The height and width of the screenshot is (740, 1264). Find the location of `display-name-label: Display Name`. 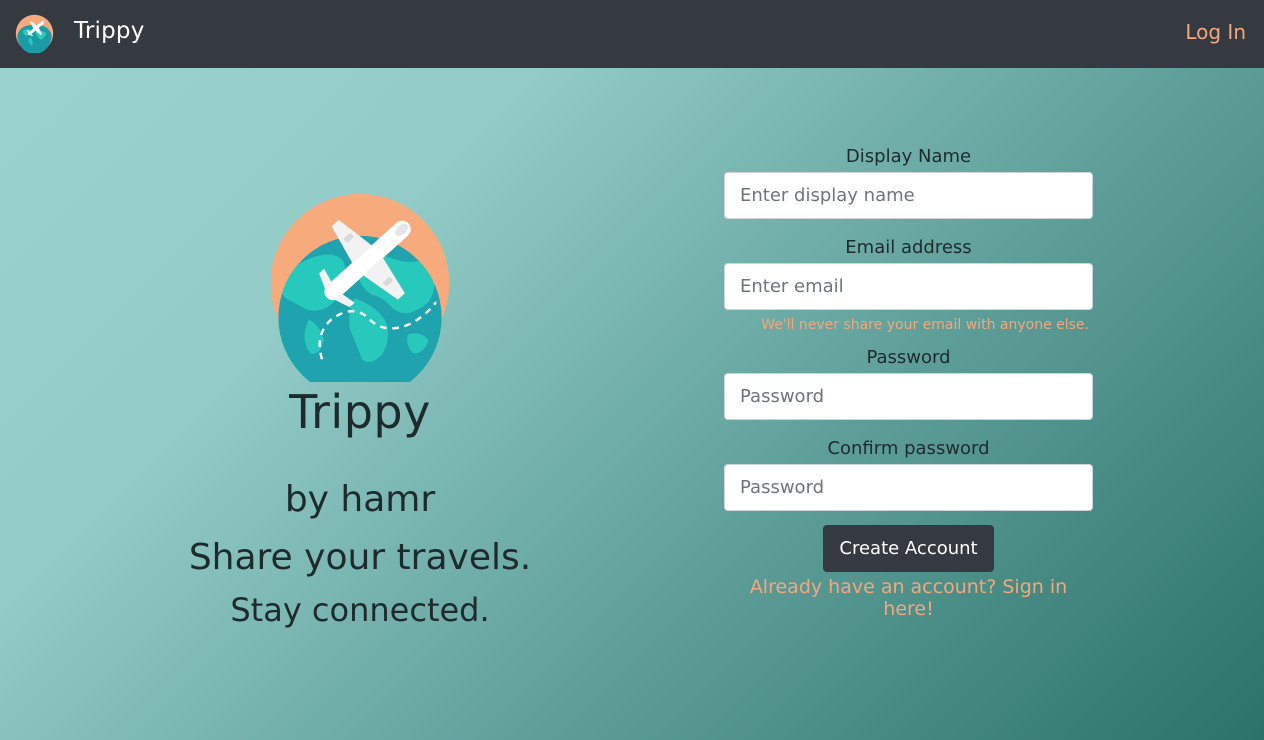

display-name-label: Display Name is located at coordinates (908, 156).